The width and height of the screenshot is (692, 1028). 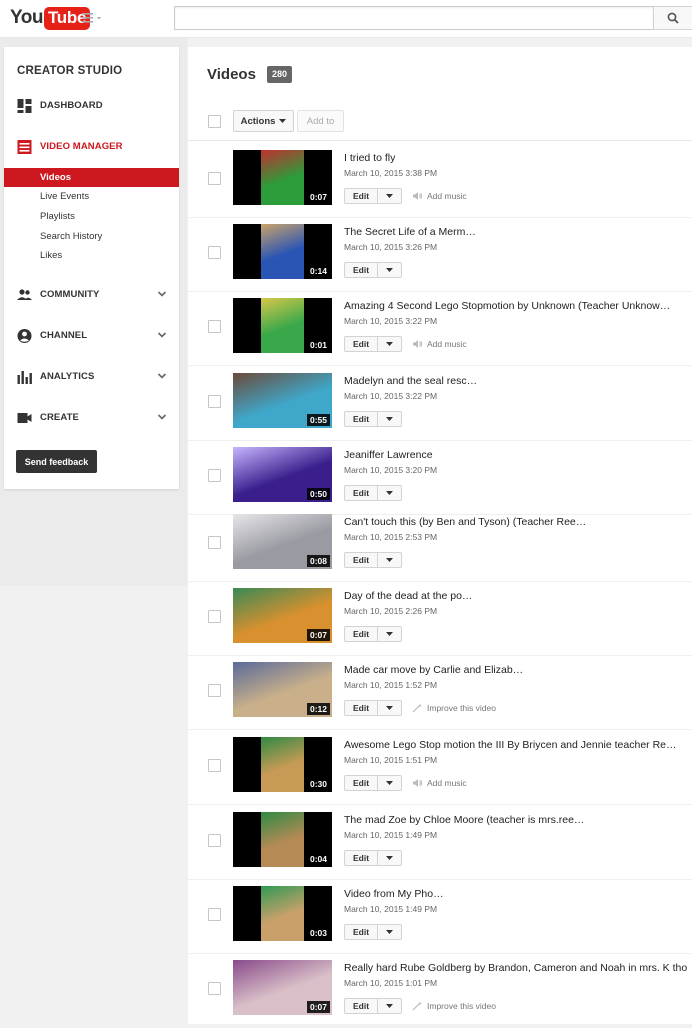 What do you see at coordinates (282, 251) in the screenshot?
I see `video-thumbnail: 0:14` at bounding box center [282, 251].